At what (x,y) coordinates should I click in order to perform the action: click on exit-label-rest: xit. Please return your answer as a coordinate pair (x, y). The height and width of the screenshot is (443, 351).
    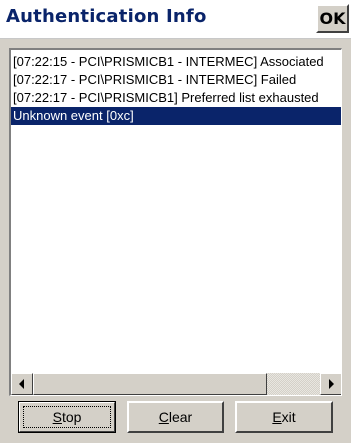
    Looking at the image, I should click on (288, 417).